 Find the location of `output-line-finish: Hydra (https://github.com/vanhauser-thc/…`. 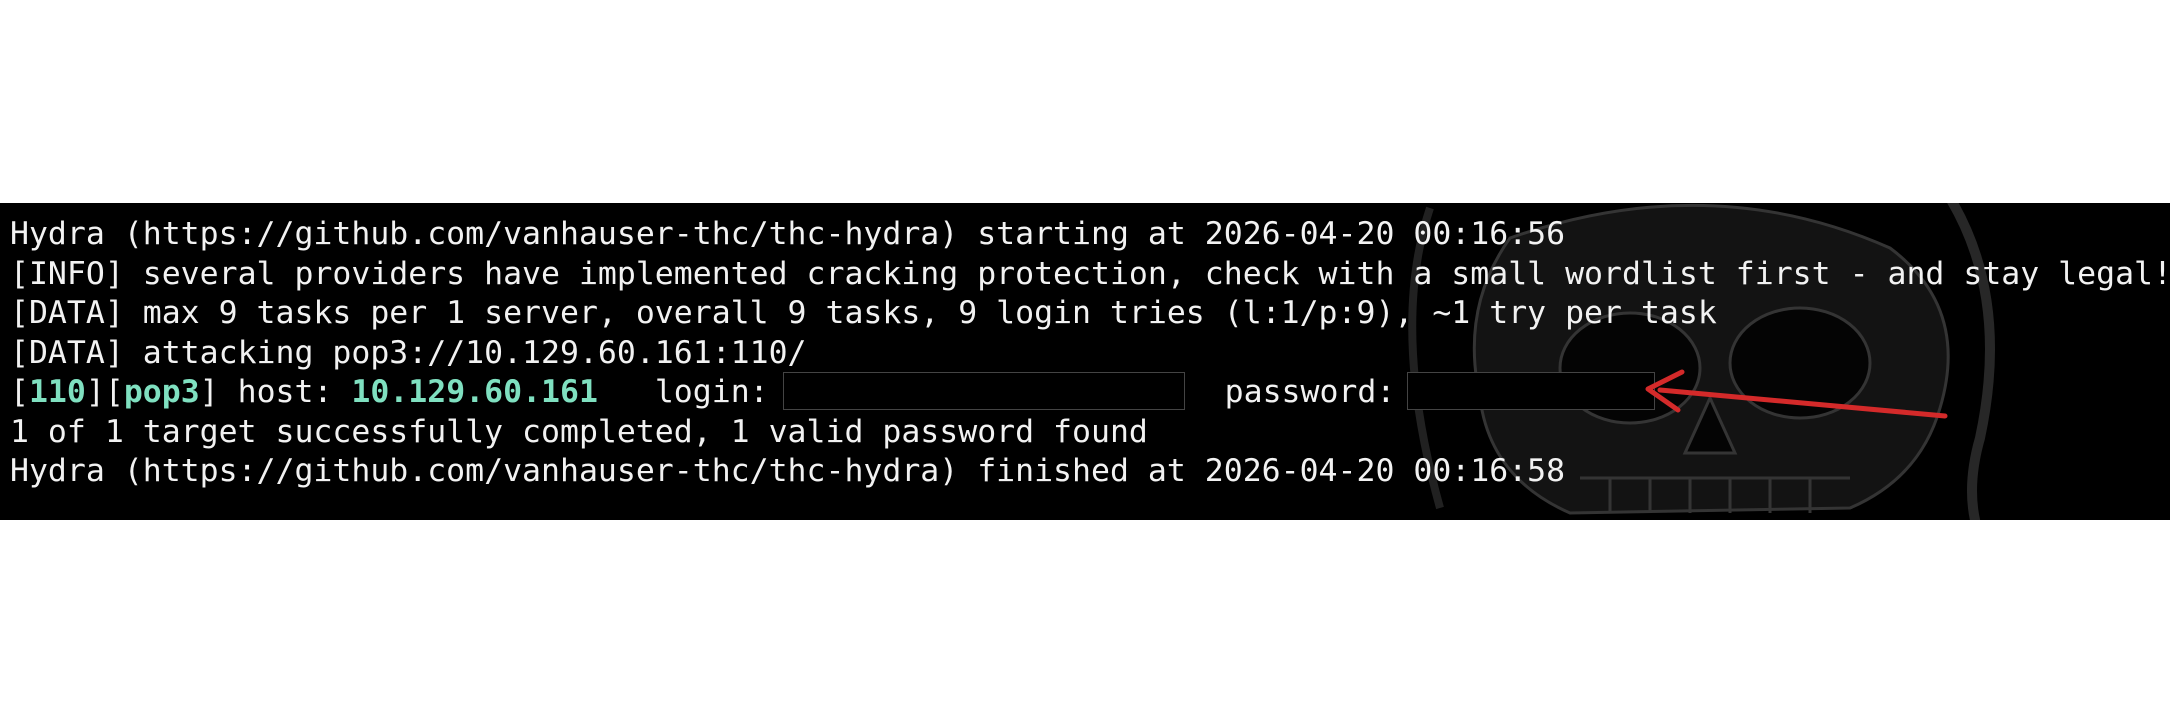

output-line-finish: Hydra (https://github.com/vanhauser-thc/… is located at coordinates (788, 471).